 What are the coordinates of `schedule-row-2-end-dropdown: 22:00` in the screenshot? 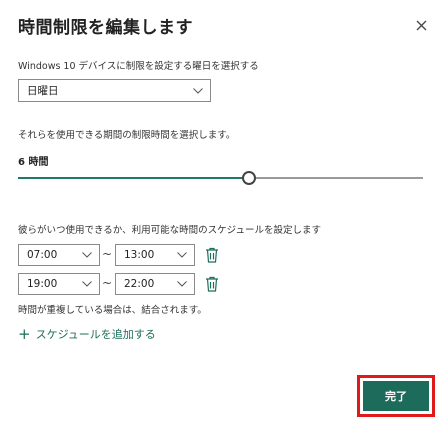 It's located at (155, 284).